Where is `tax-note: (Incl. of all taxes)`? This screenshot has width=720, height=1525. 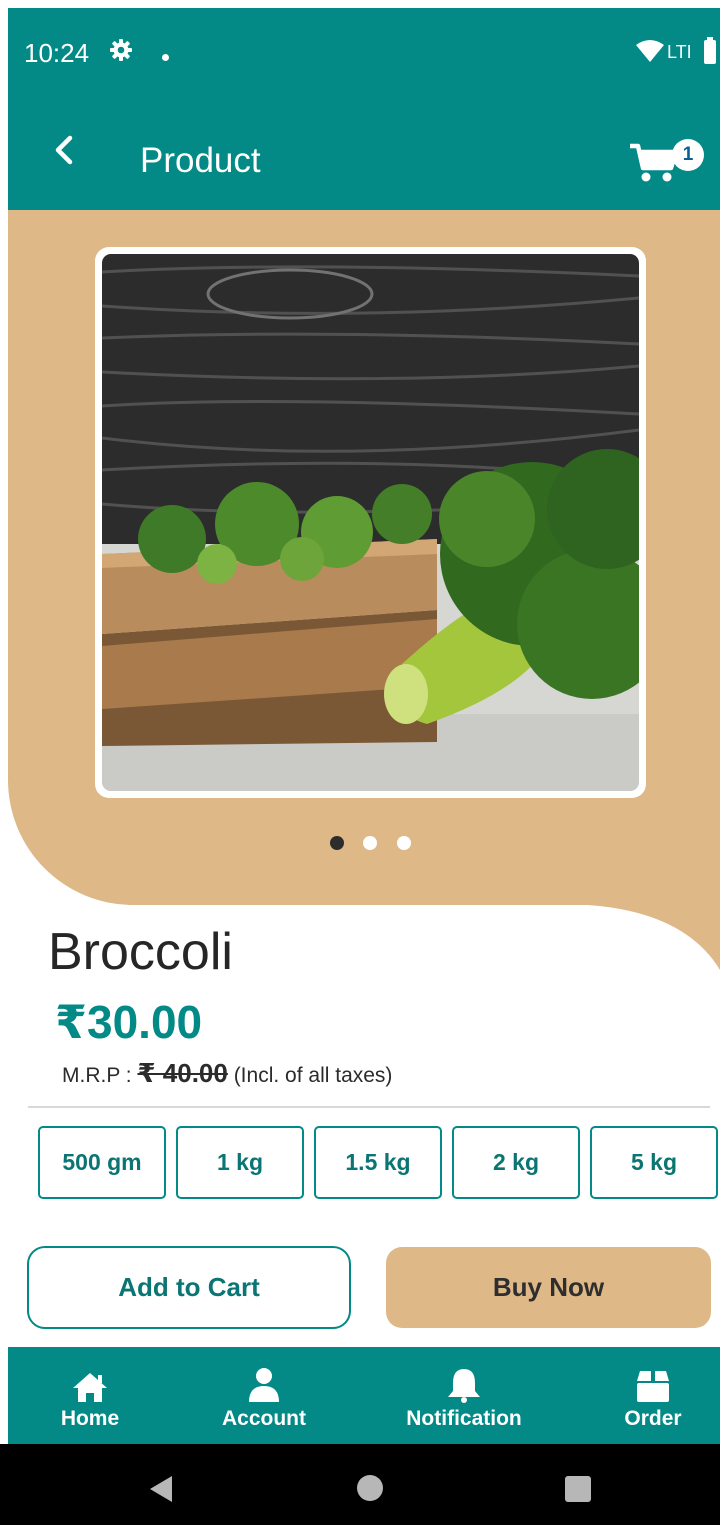
tax-note: (Incl. of all taxes) is located at coordinates (310, 1075).